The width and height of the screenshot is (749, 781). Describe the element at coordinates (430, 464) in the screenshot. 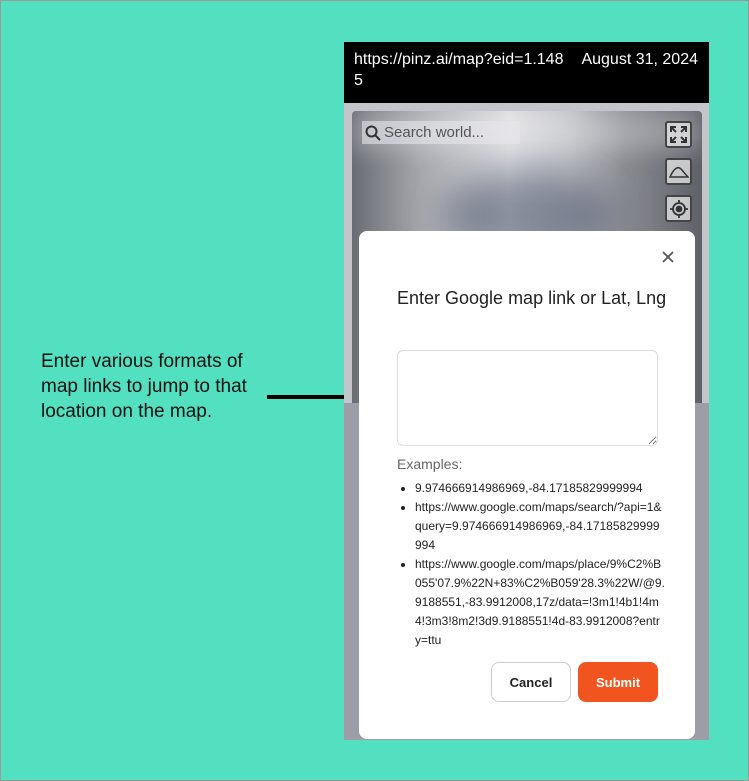

I see `examples-label: Examples:` at that location.